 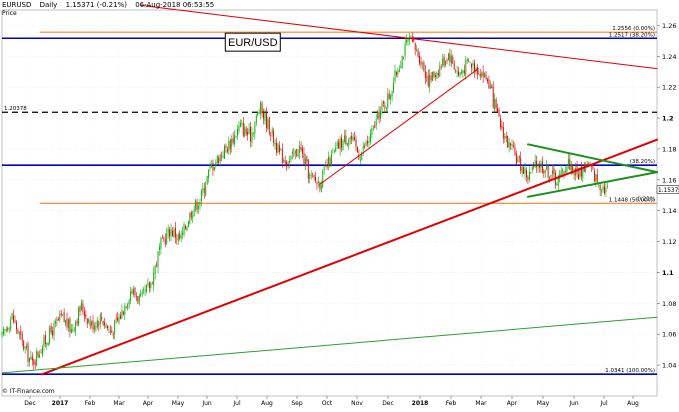 What do you see at coordinates (669, 304) in the screenshot?
I see `y-tick-label: 1.08` at bounding box center [669, 304].